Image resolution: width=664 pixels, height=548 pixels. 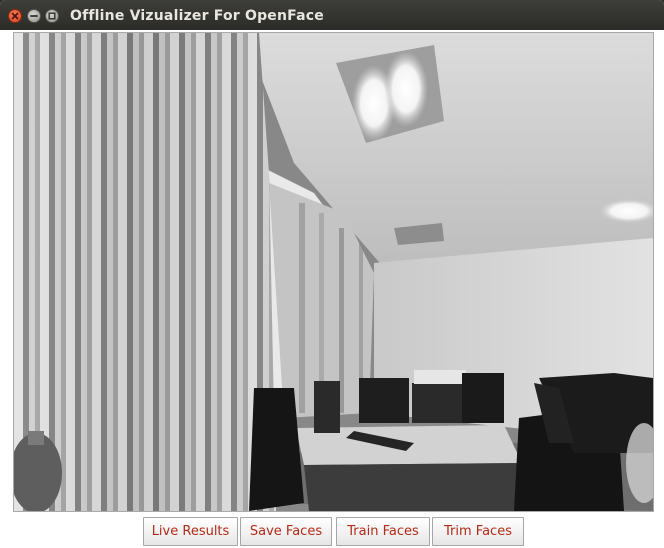 What do you see at coordinates (15, 16) in the screenshot?
I see `close-icon` at bounding box center [15, 16].